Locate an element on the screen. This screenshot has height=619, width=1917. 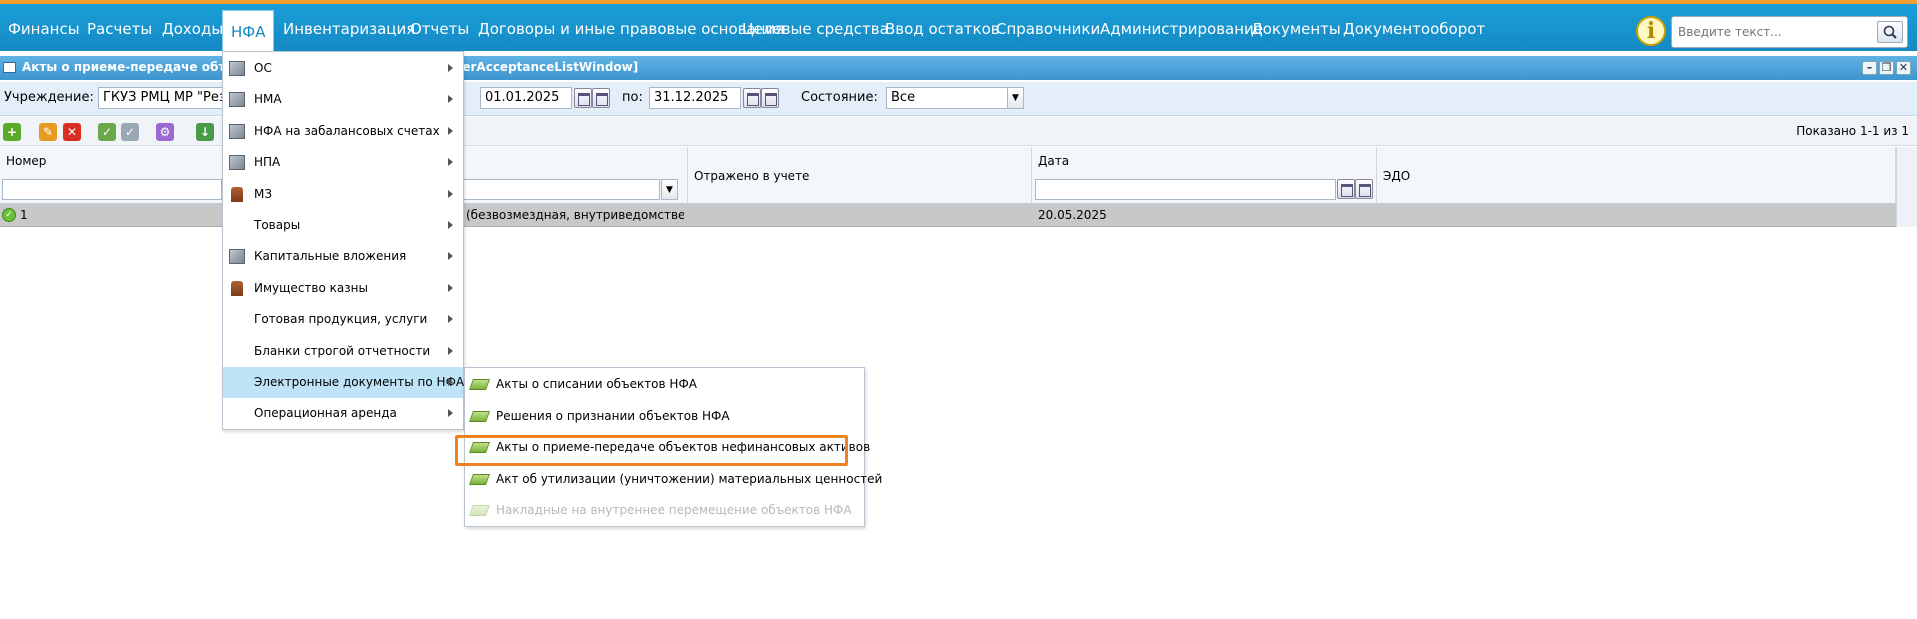
search-icon is located at coordinates (1890, 32).